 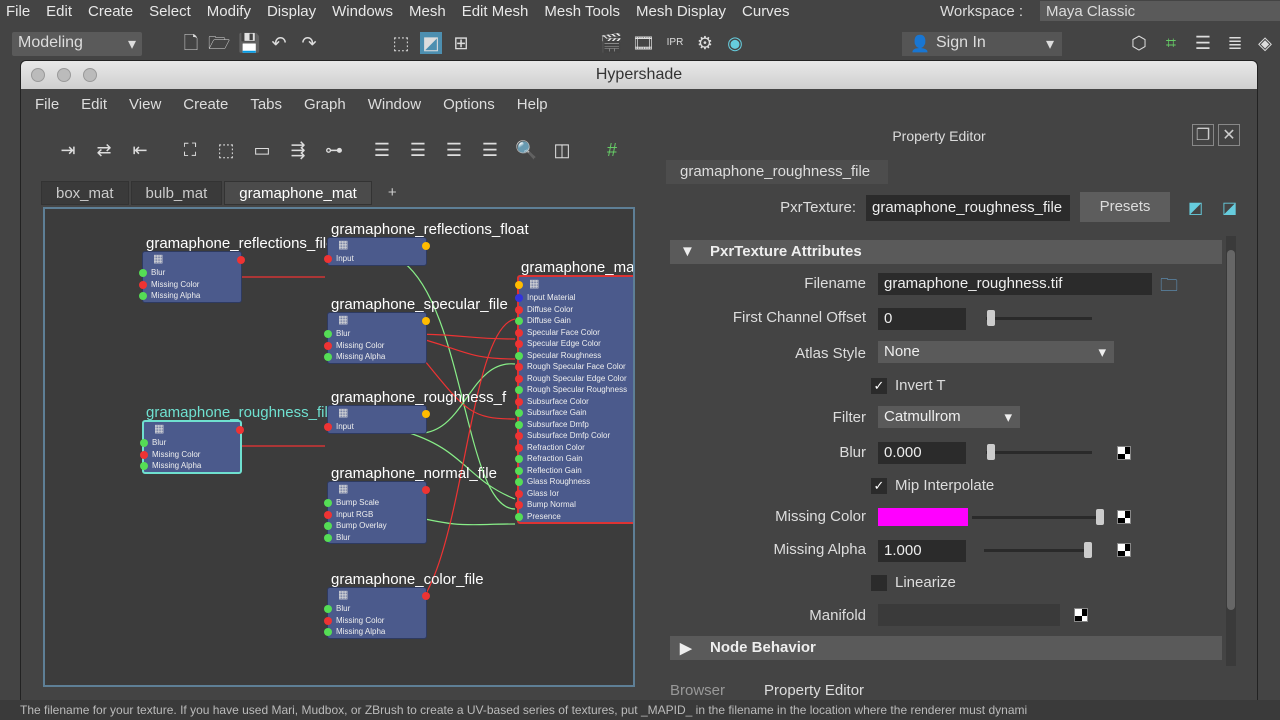 I want to click on scrollbar, so click(x=1231, y=451).